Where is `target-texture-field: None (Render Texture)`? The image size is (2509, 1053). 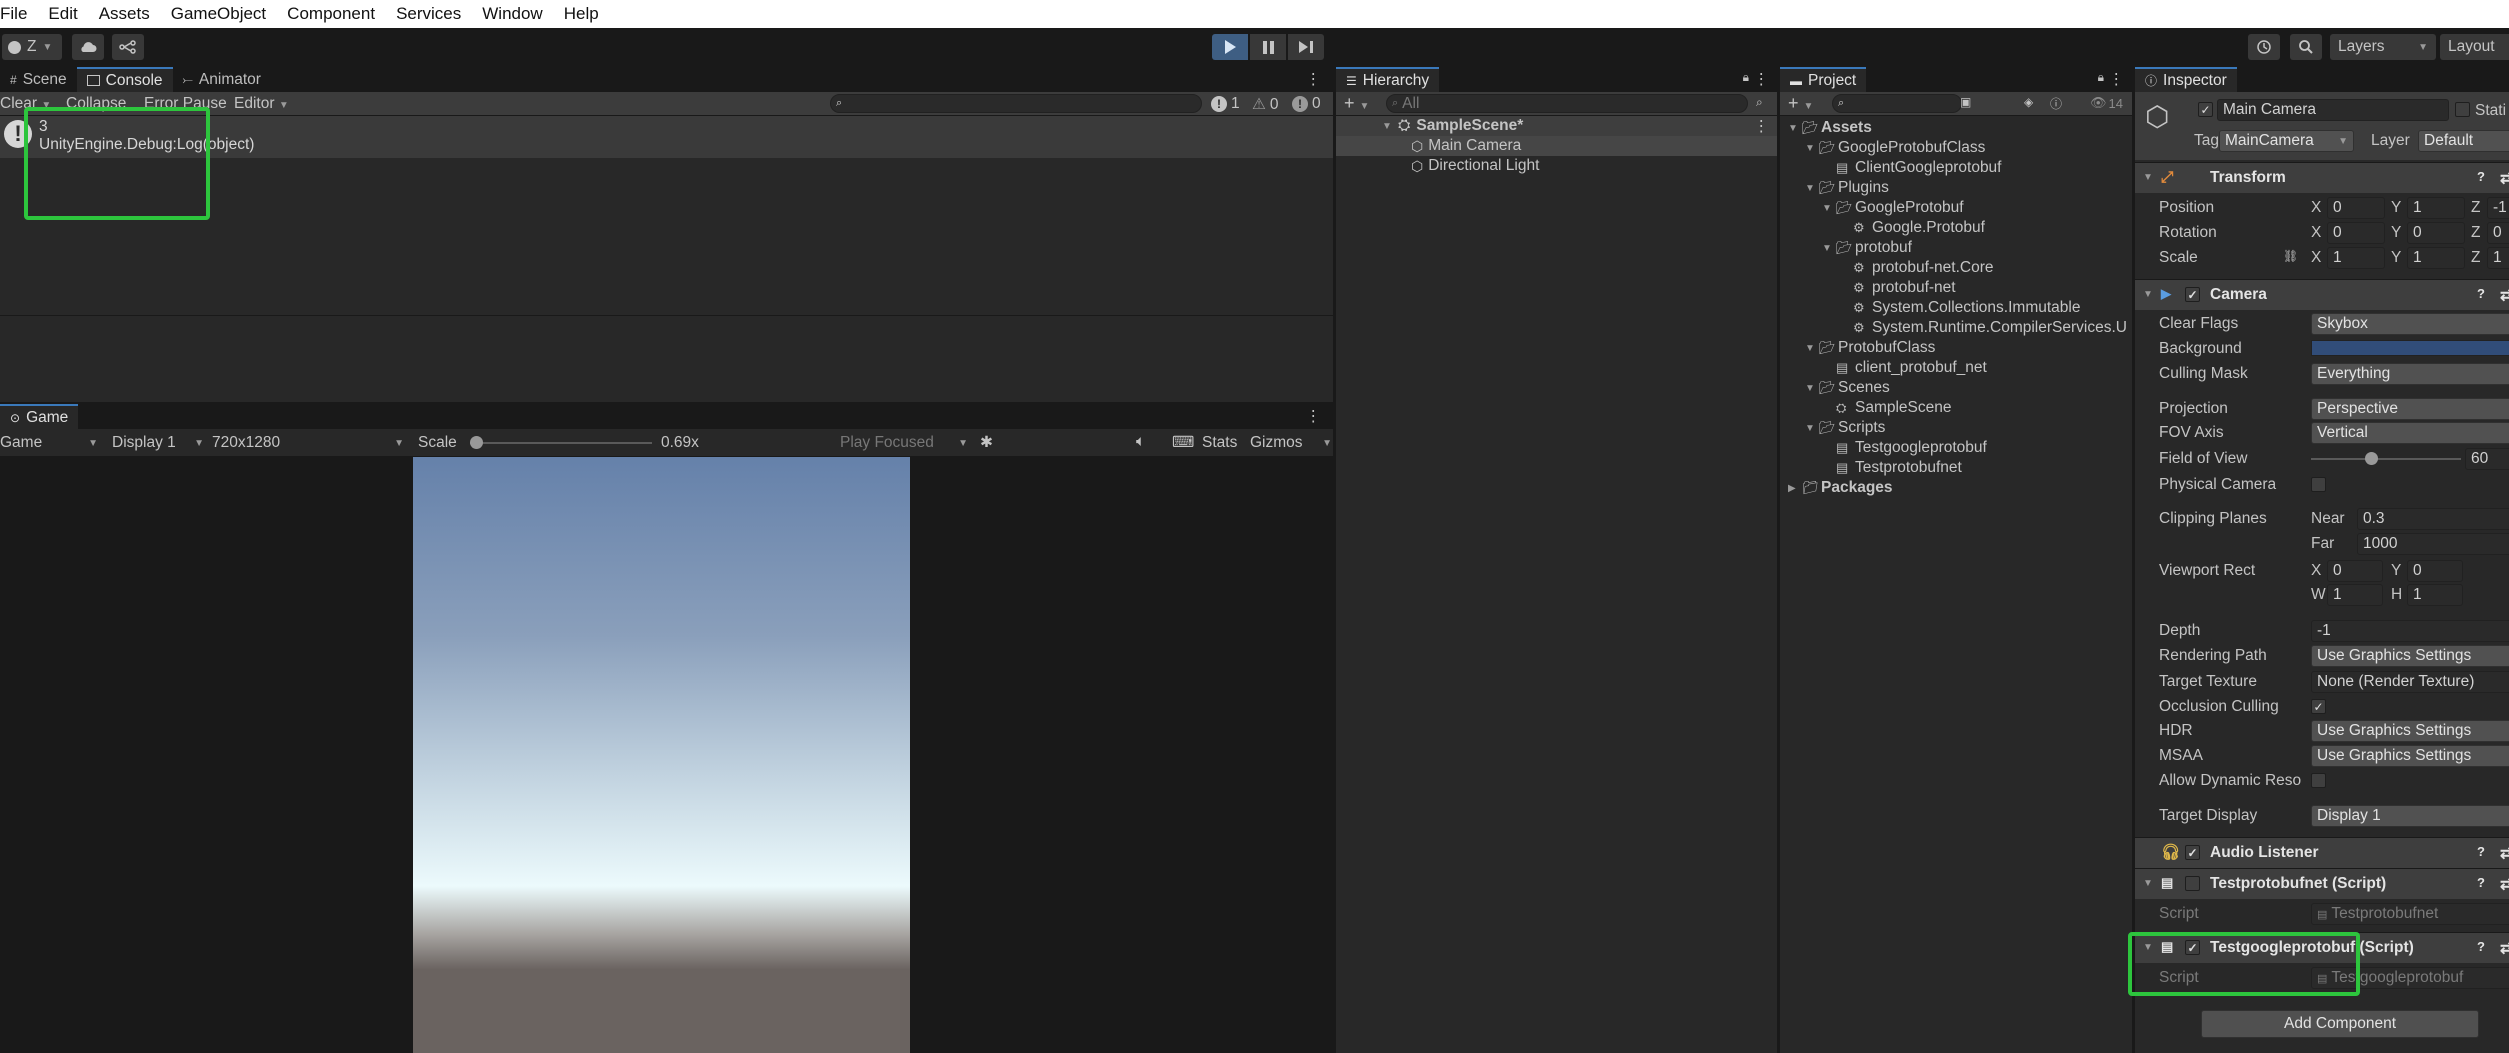 target-texture-field: None (Render Texture) is located at coordinates (2410, 682).